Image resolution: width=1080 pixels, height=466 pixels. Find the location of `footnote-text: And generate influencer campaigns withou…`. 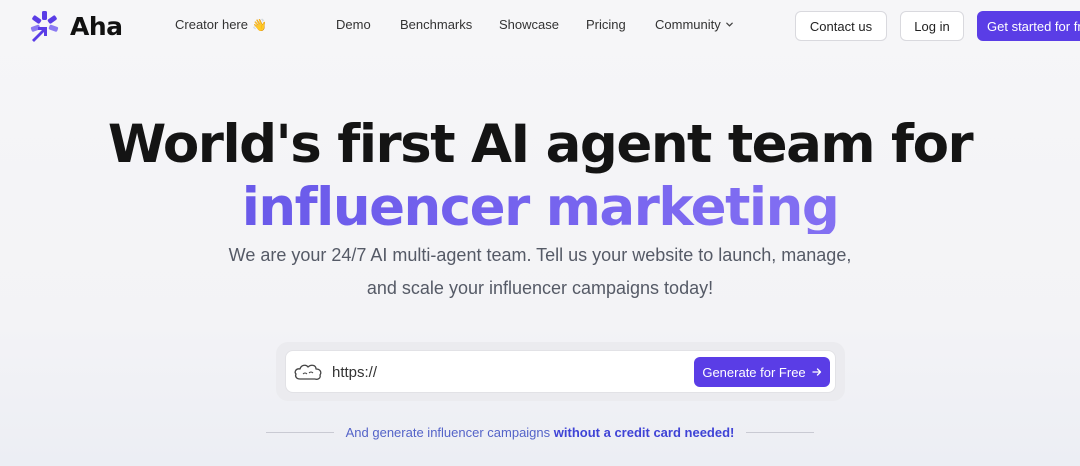

footnote-text: And generate influencer campaigns withou… is located at coordinates (540, 432).